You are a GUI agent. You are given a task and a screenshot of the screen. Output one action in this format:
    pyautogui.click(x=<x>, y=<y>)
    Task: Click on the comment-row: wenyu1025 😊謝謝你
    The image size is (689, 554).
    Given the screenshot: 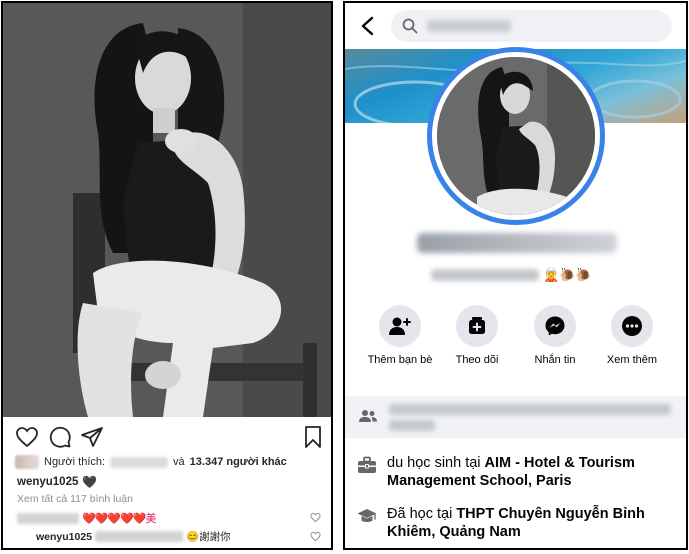 What is the action you would take?
    pyautogui.click(x=167, y=536)
    